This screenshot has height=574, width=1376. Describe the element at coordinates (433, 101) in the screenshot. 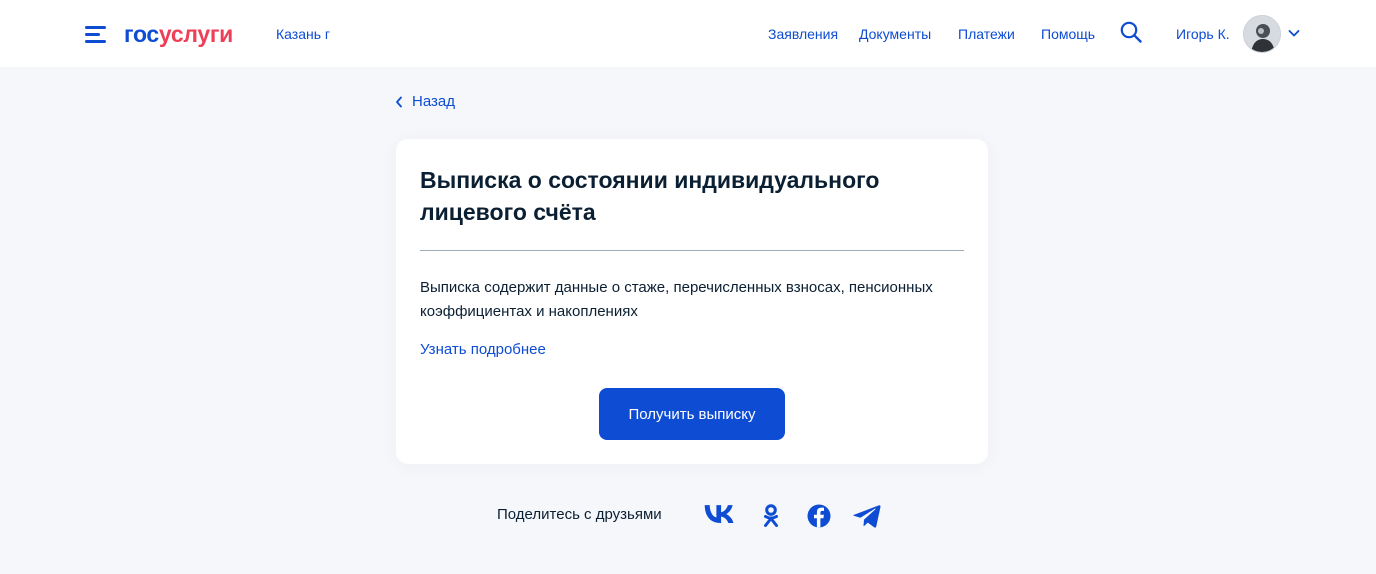

I see `back-label: Назад` at that location.